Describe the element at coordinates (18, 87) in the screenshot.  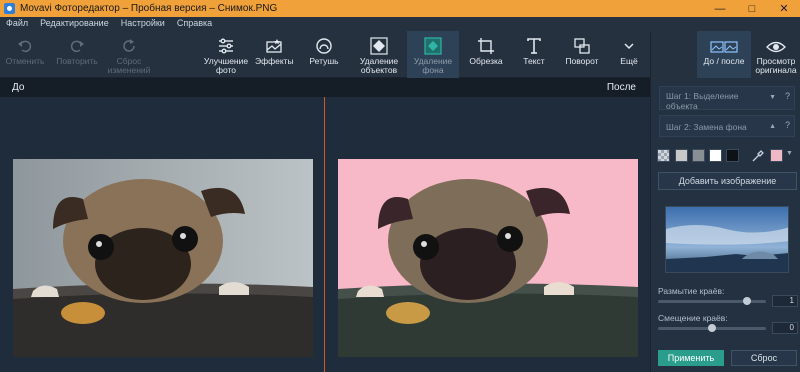
I see `before-label: До` at that location.